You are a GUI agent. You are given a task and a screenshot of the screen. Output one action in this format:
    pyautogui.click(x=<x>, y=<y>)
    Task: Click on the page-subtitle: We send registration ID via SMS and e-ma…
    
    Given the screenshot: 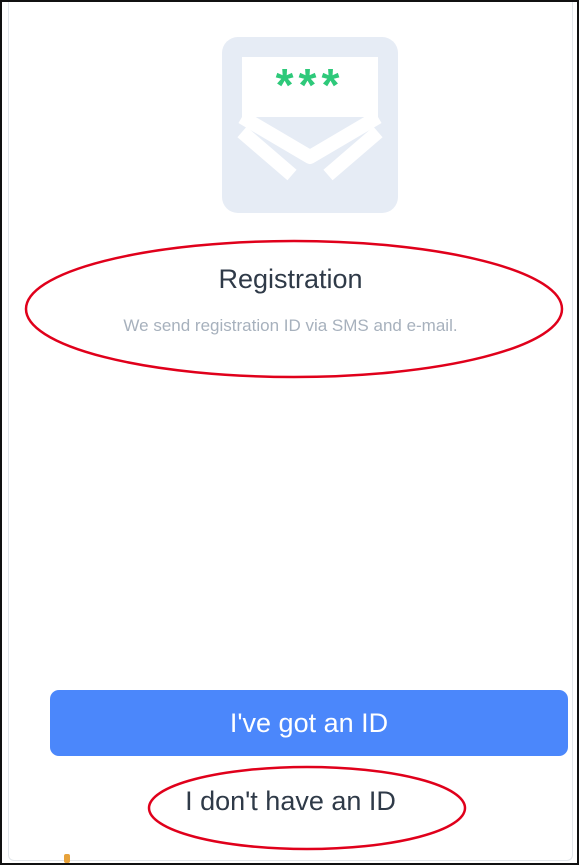 What is the action you would take?
    pyautogui.click(x=290, y=325)
    